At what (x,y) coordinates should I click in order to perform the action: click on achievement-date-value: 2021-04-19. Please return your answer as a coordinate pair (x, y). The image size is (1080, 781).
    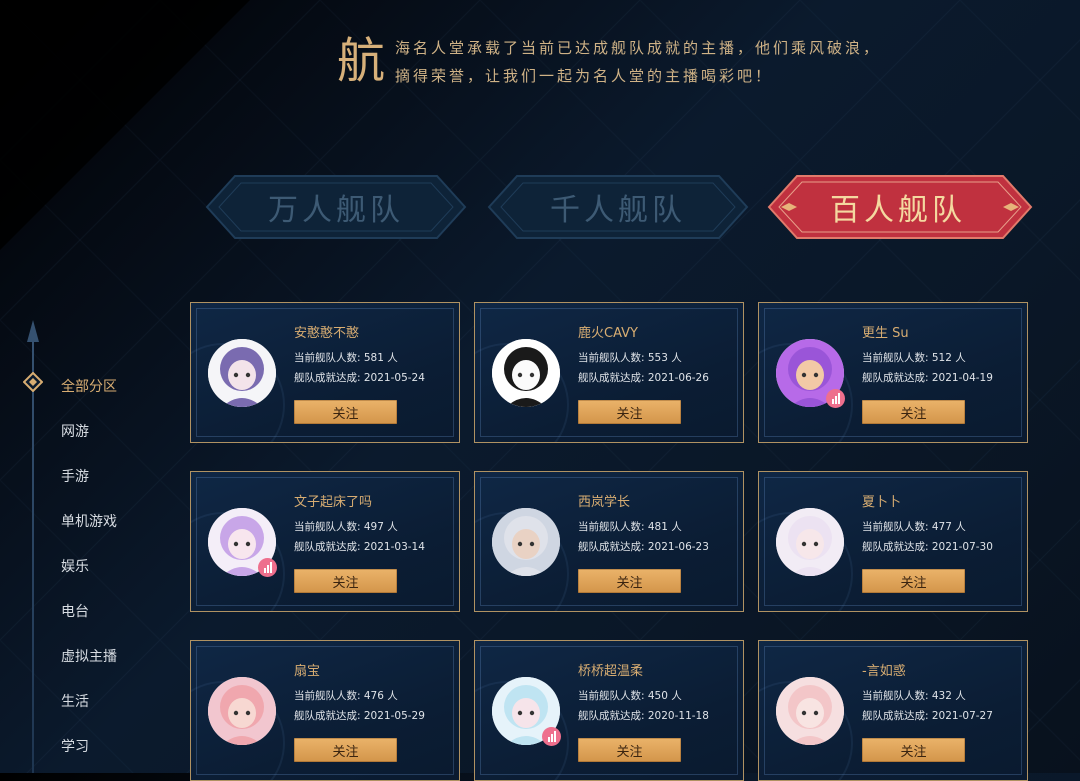
    Looking at the image, I should click on (962, 378).